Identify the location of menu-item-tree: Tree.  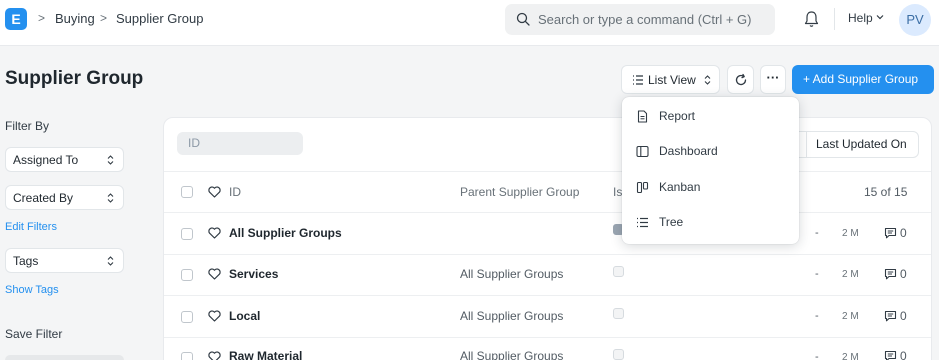
(710, 223).